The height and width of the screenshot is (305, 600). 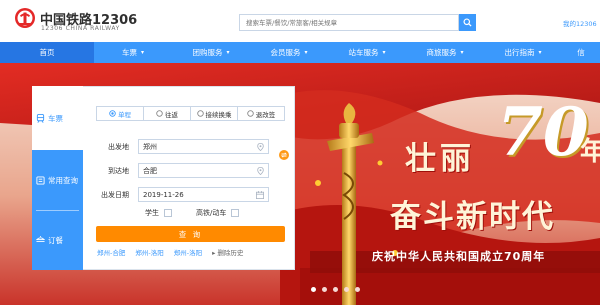 What do you see at coordinates (118, 171) in the screenshot?
I see `to-label: 到达地` at bounding box center [118, 171].